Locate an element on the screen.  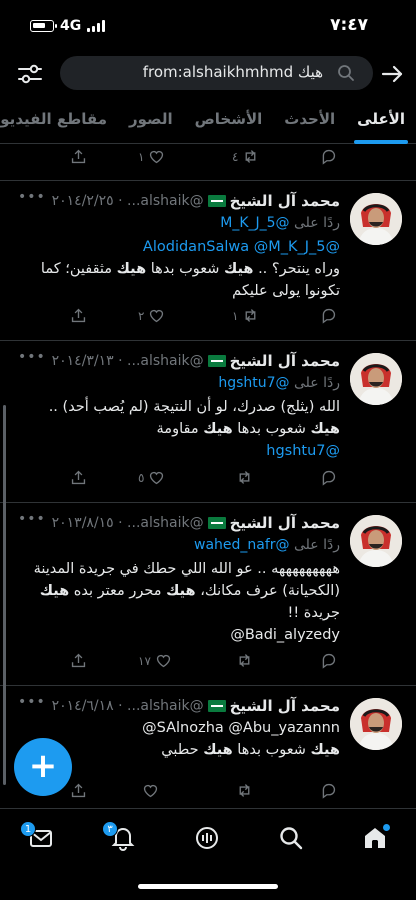
reply-context: ردًا على @hgshtu7 is located at coordinates (279, 383).